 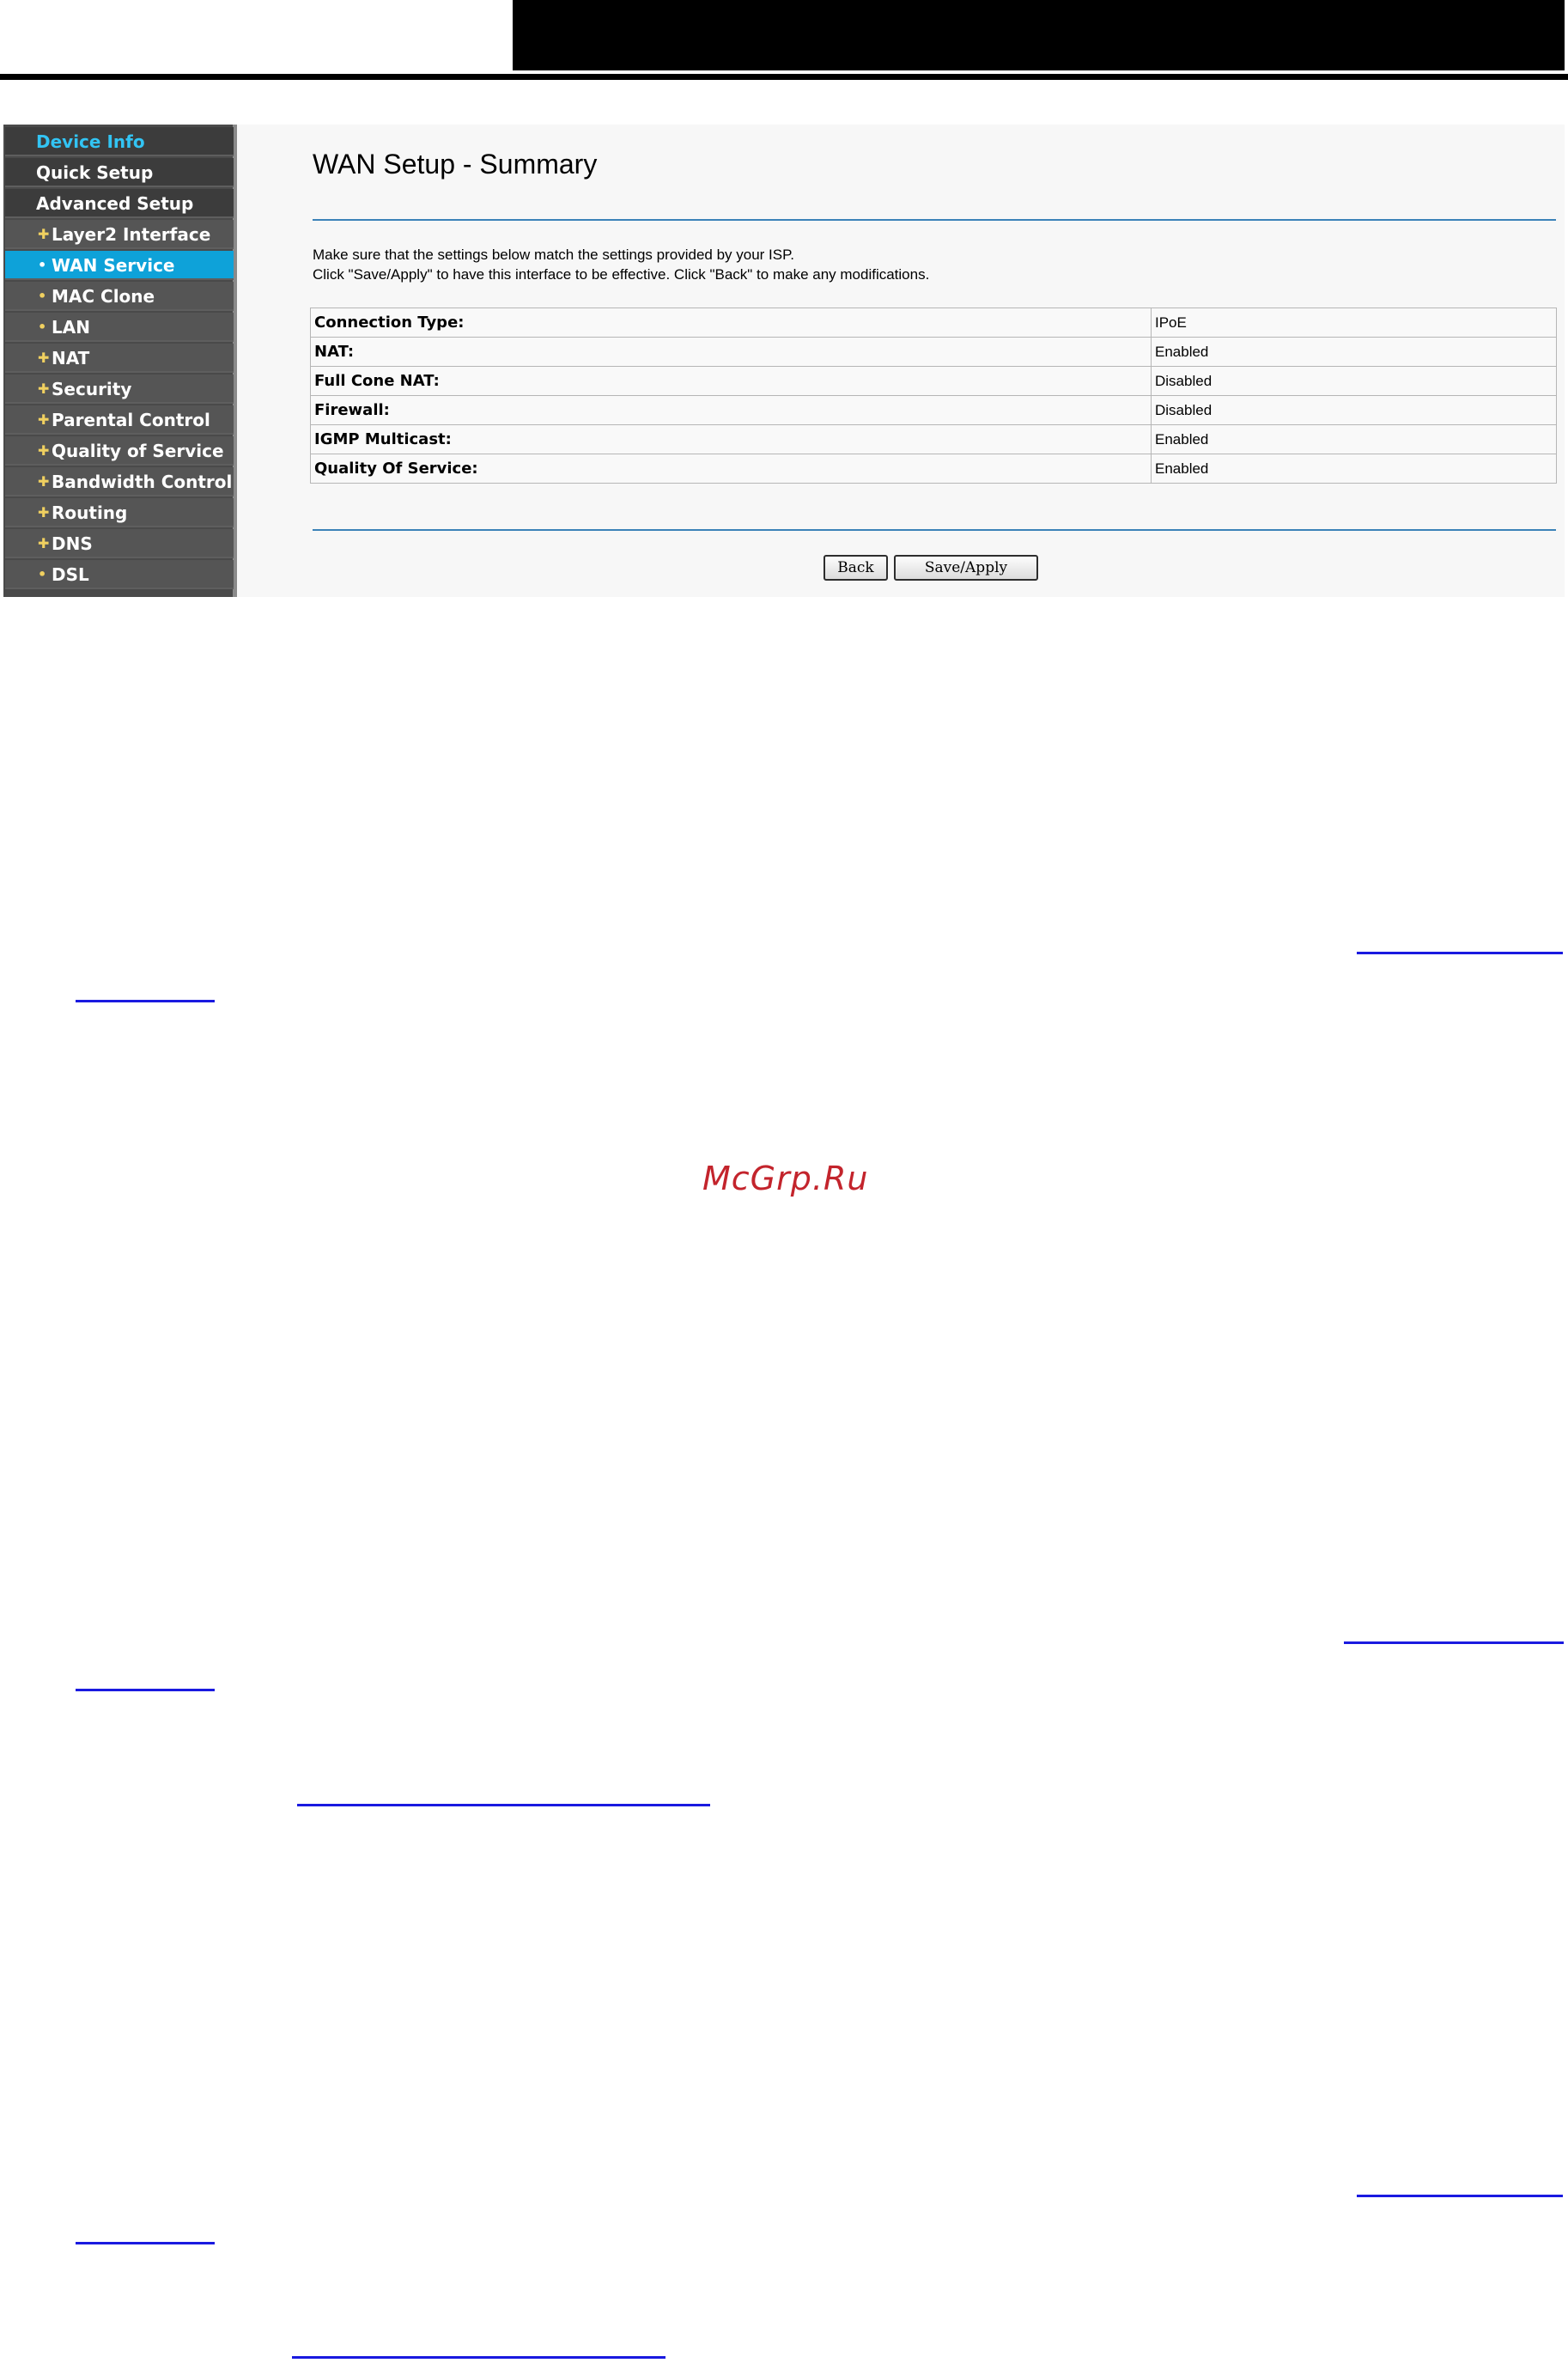 What do you see at coordinates (856, 568) in the screenshot?
I see `back-button: Back` at bounding box center [856, 568].